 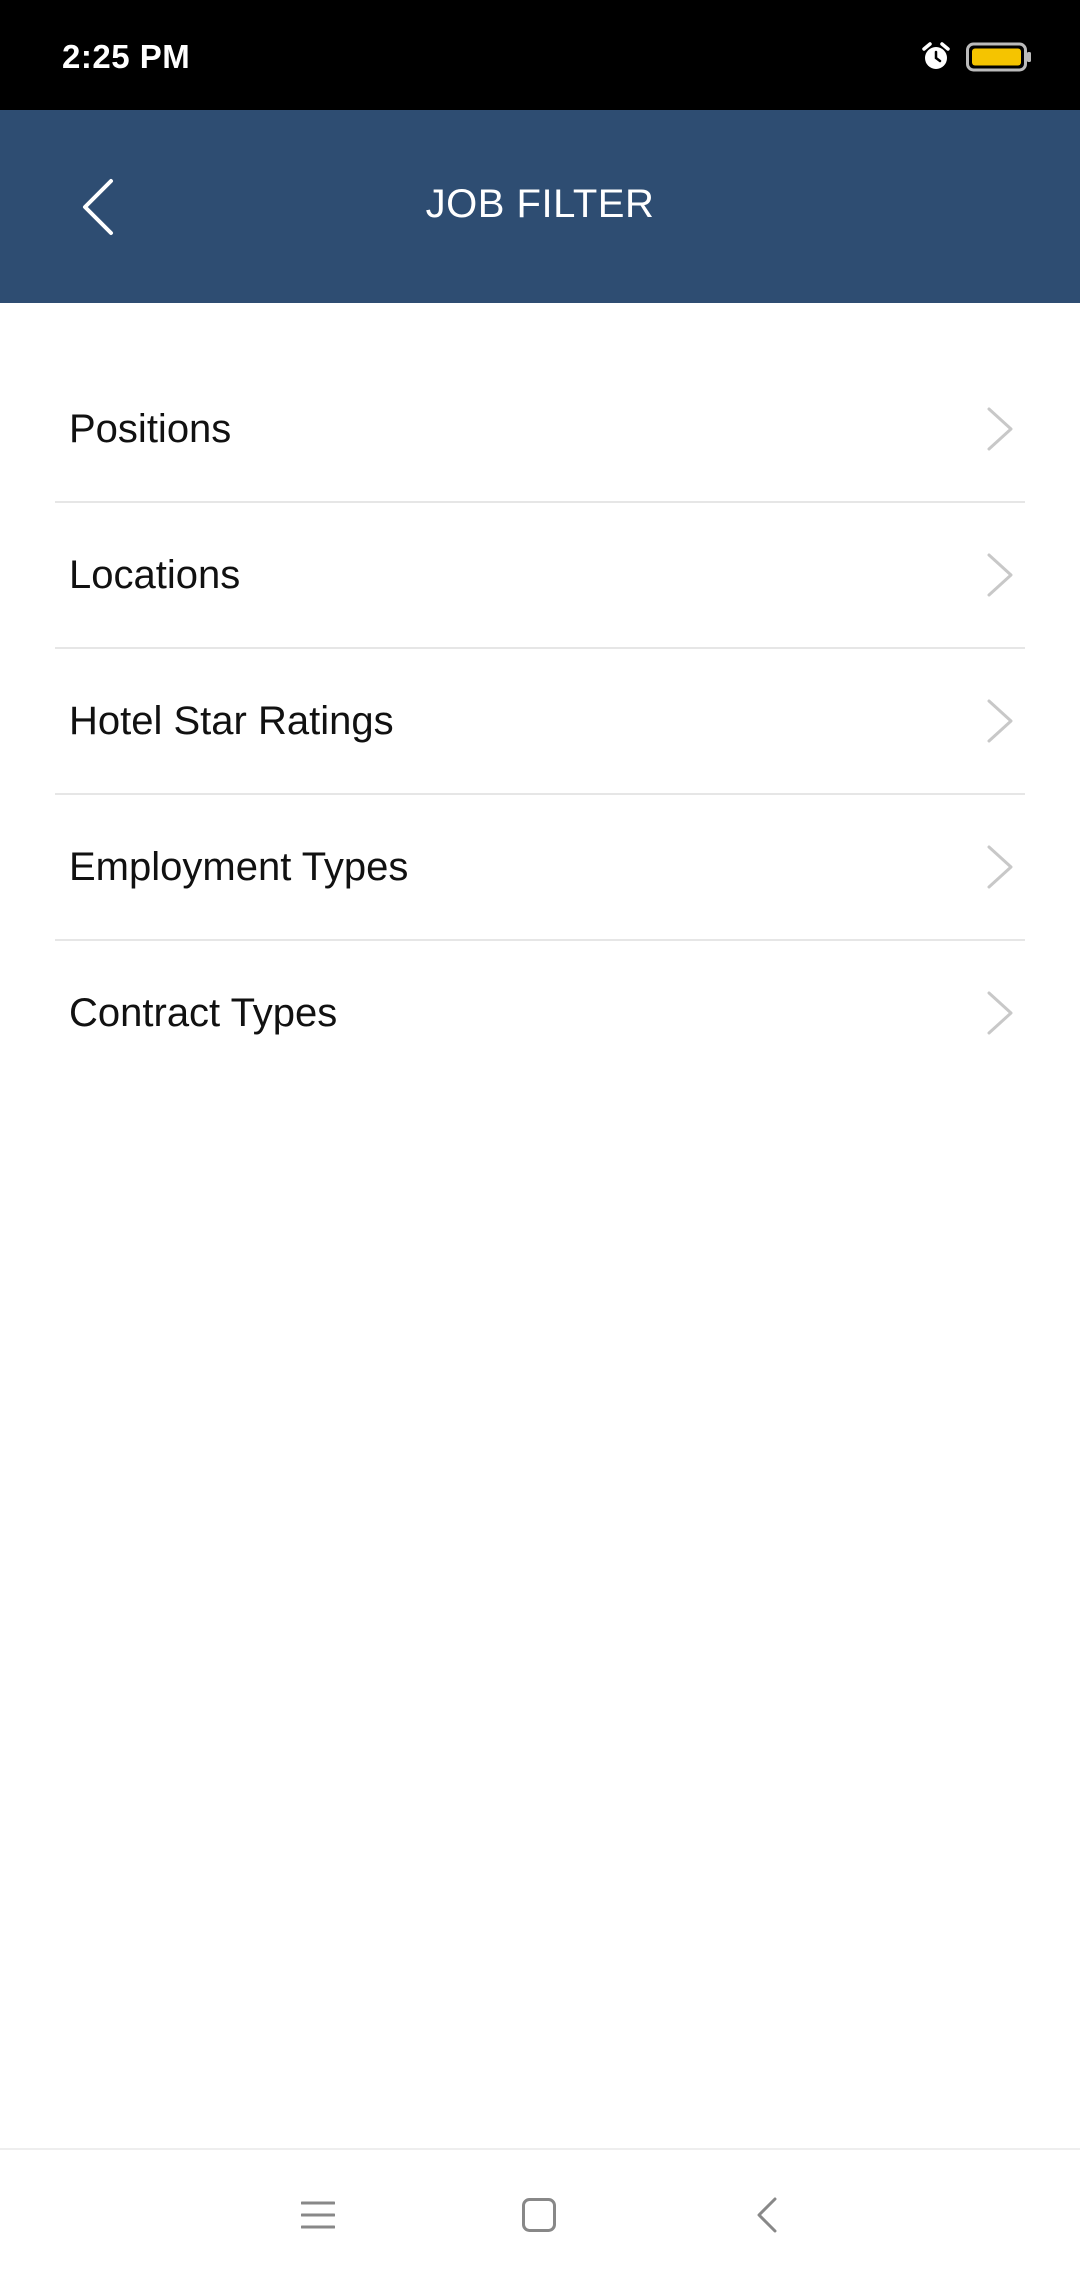 What do you see at coordinates (540, 868) in the screenshot?
I see `filter-row-employment-types: Employment Types` at bounding box center [540, 868].